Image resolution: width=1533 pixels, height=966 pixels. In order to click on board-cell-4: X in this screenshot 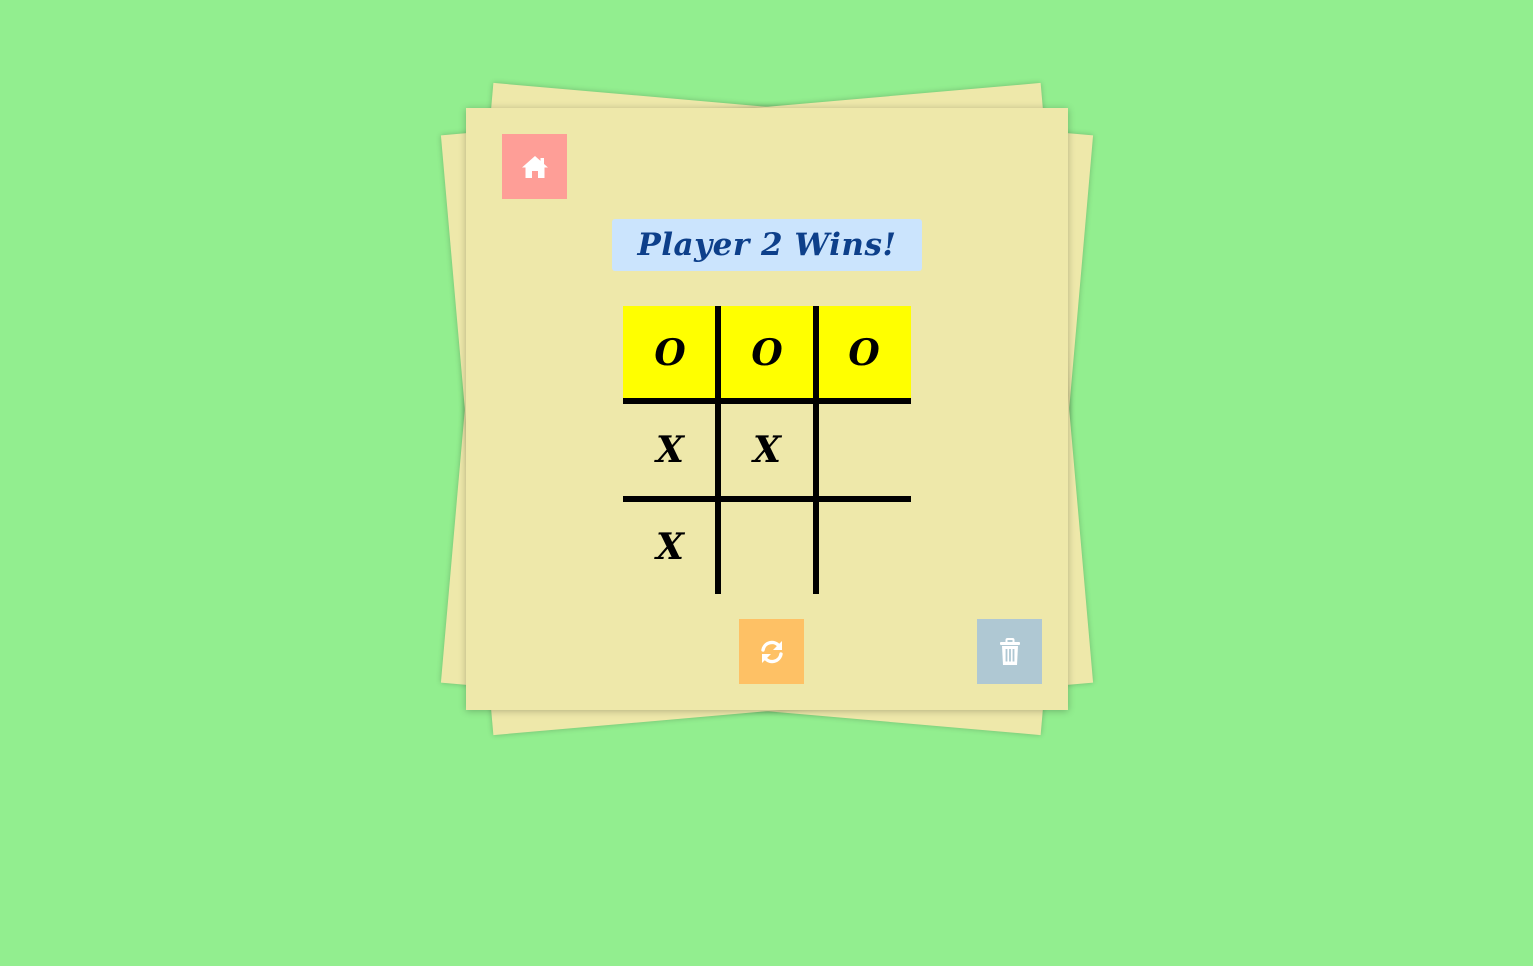, I will do `click(670, 450)`.